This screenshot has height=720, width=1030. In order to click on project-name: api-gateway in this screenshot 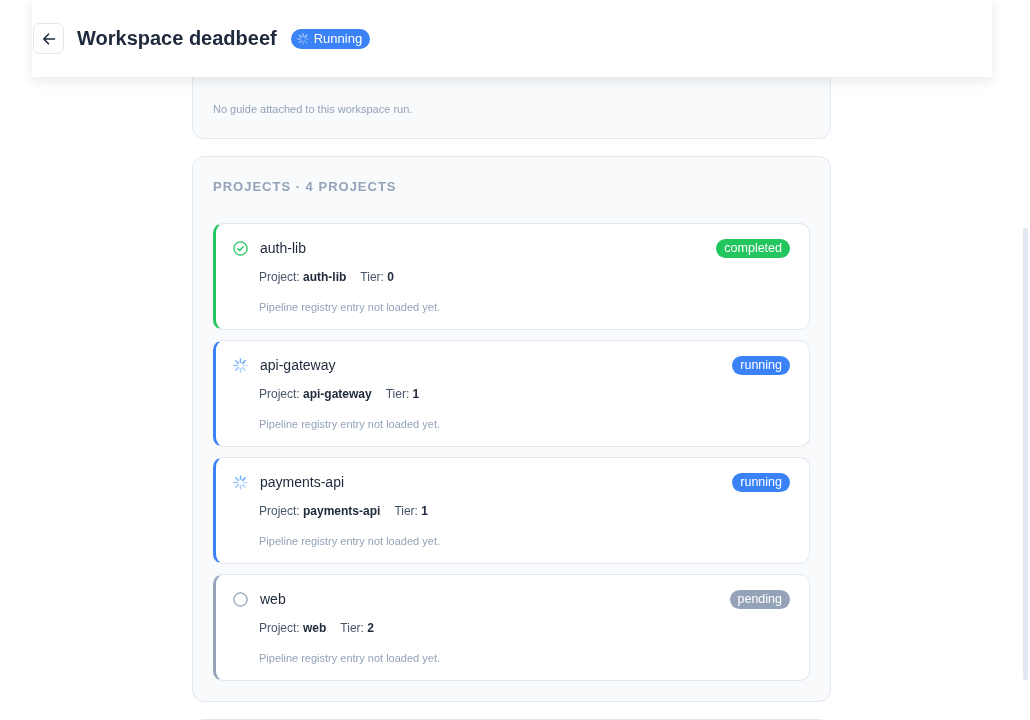, I will do `click(298, 365)`.